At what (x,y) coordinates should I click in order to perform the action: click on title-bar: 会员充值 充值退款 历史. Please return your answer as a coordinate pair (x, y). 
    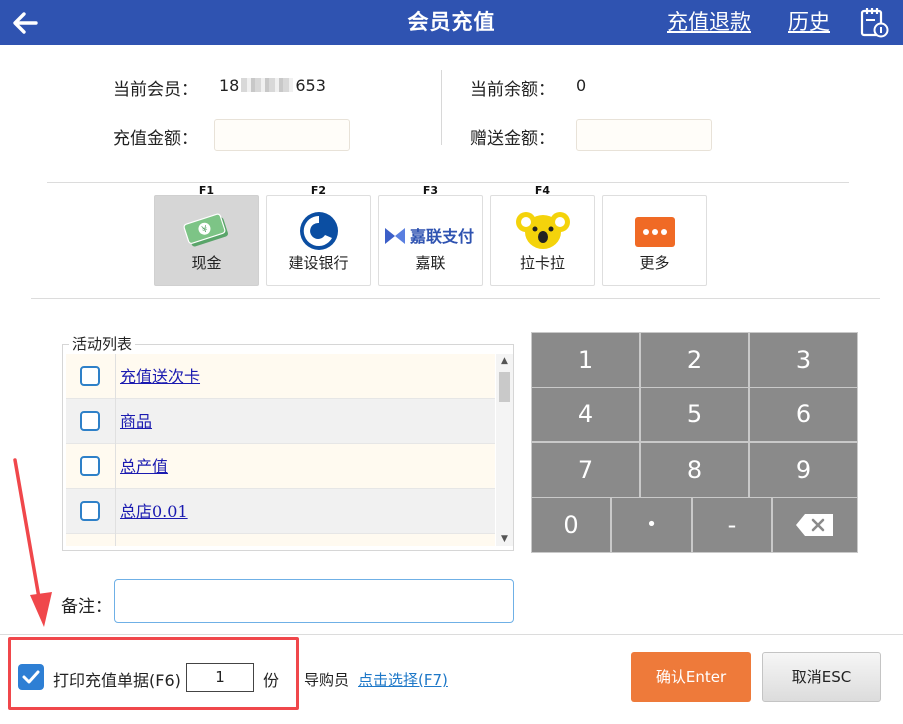
    Looking at the image, I should click on (451, 22).